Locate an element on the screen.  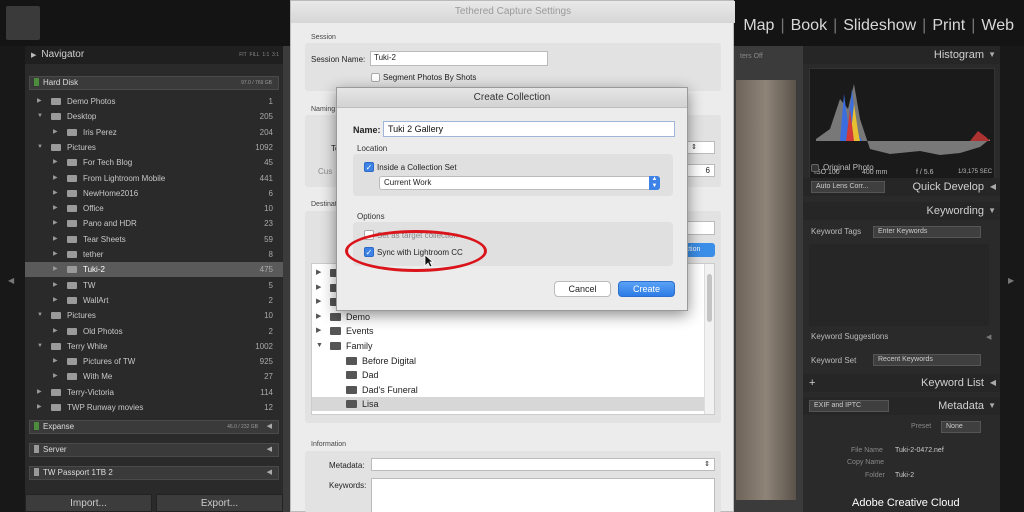
filters-off-toggle: ters Off is located at coordinates (766, 57).